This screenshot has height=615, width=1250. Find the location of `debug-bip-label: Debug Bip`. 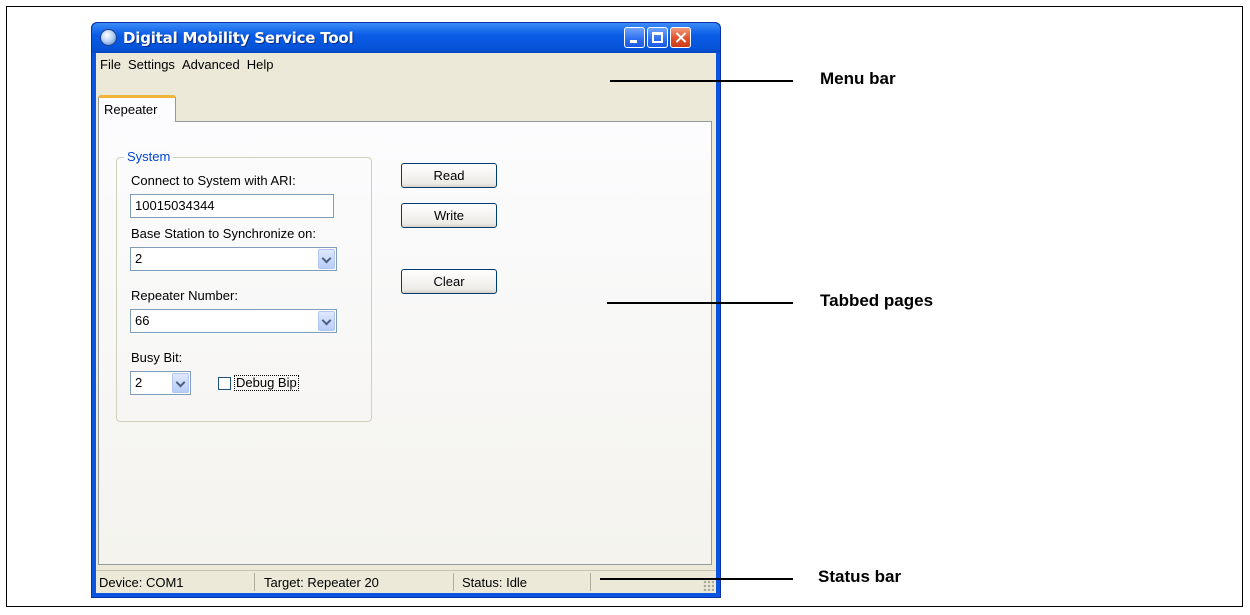

debug-bip-label: Debug Bip is located at coordinates (266, 383).